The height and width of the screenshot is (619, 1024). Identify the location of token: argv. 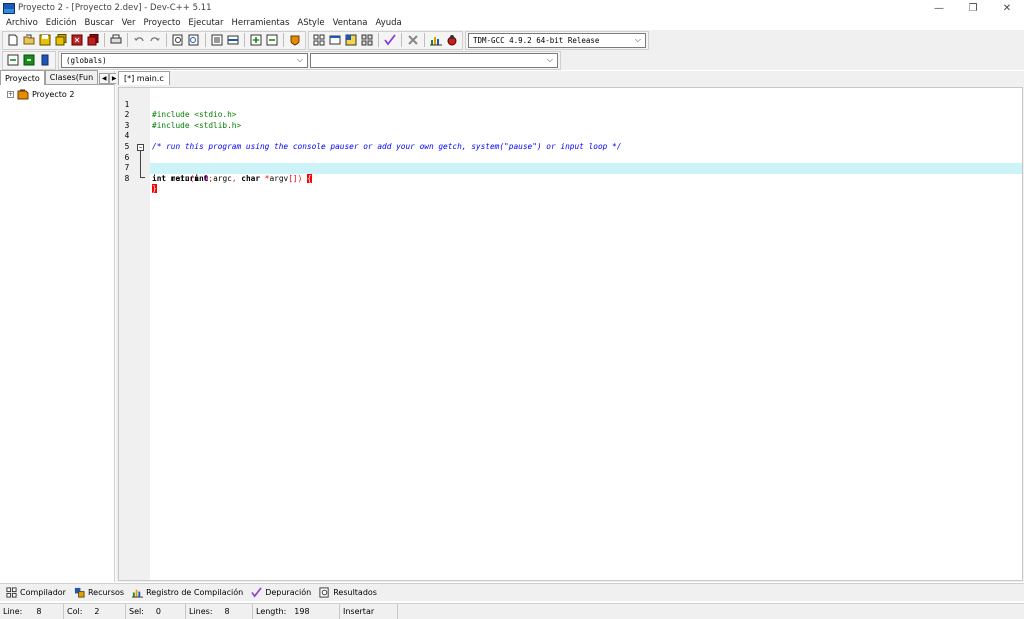
(279, 178).